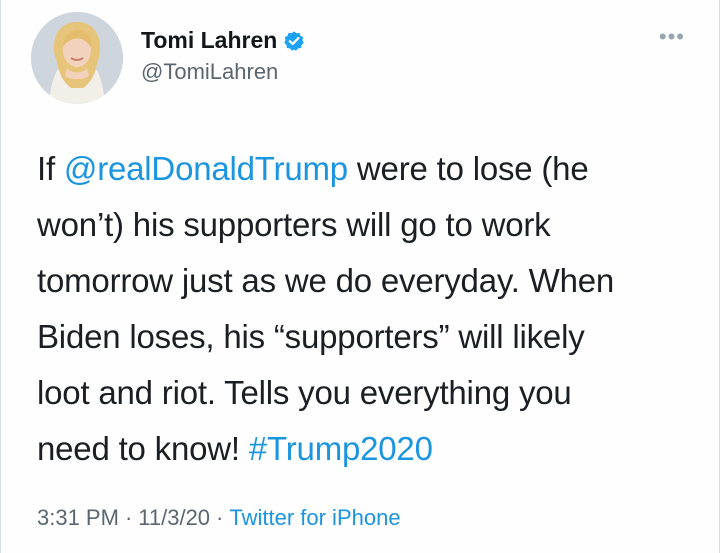  What do you see at coordinates (672, 37) in the screenshot?
I see `more-options-icon: •••` at bounding box center [672, 37].